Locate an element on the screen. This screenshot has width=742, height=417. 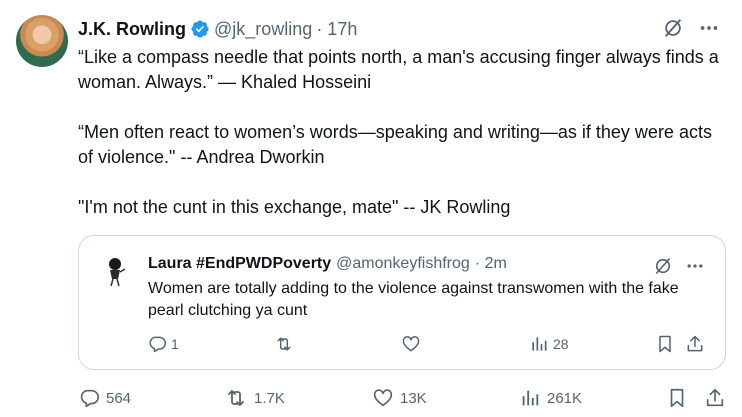
like-button: 13K is located at coordinates (399, 398).